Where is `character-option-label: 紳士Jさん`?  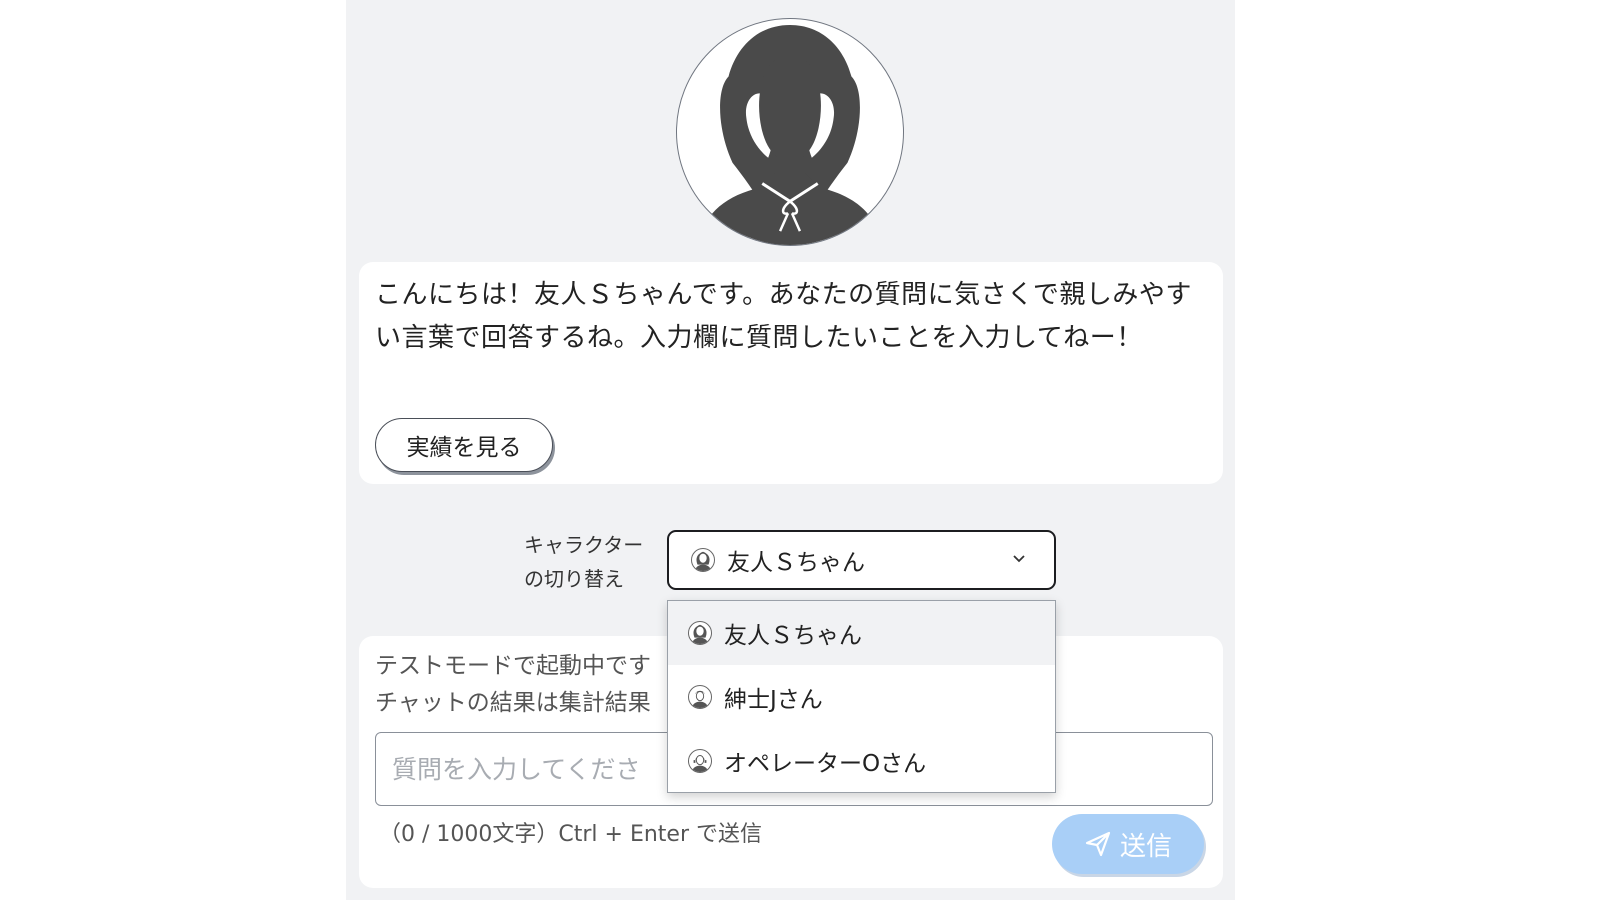 character-option-label: 紳士Jさん is located at coordinates (773, 700).